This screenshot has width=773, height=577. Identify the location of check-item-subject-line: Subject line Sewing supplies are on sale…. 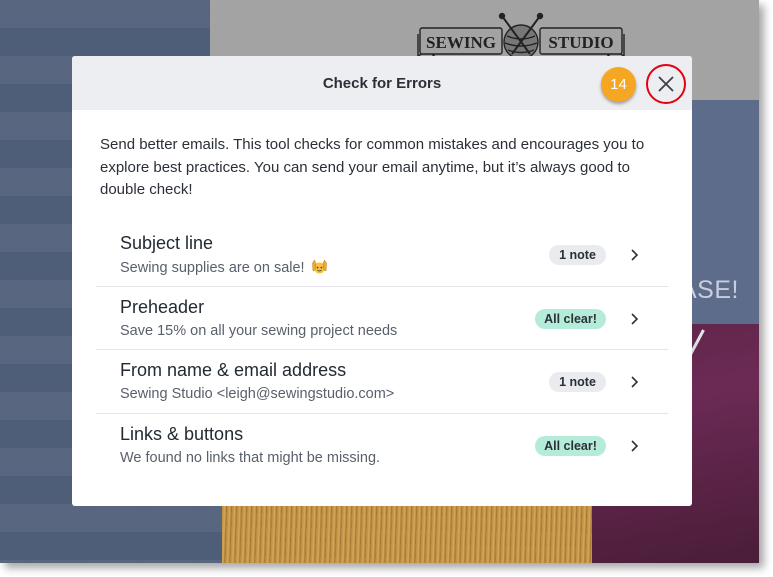
(382, 255).